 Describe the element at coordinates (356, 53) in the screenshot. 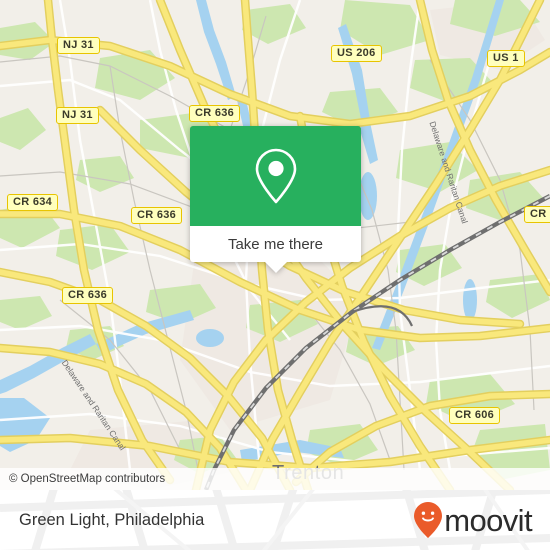

I see `road-shield: US 206` at that location.